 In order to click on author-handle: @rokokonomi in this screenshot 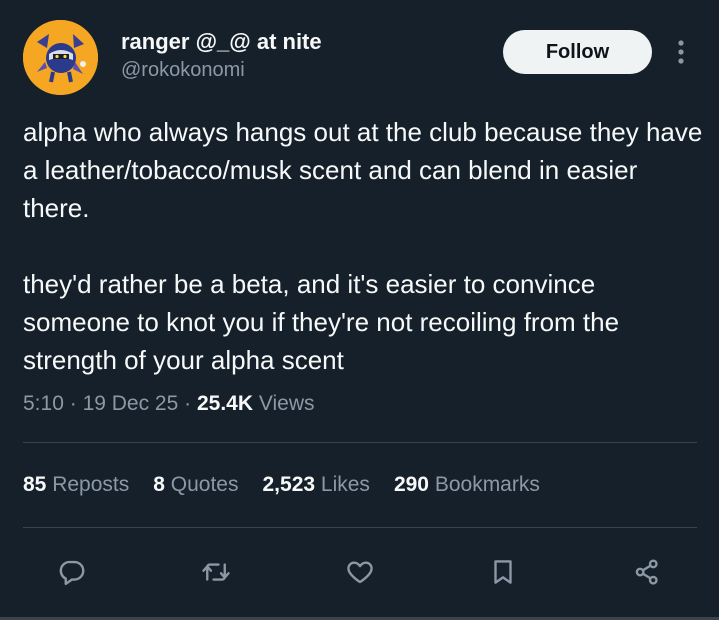, I will do `click(183, 70)`.